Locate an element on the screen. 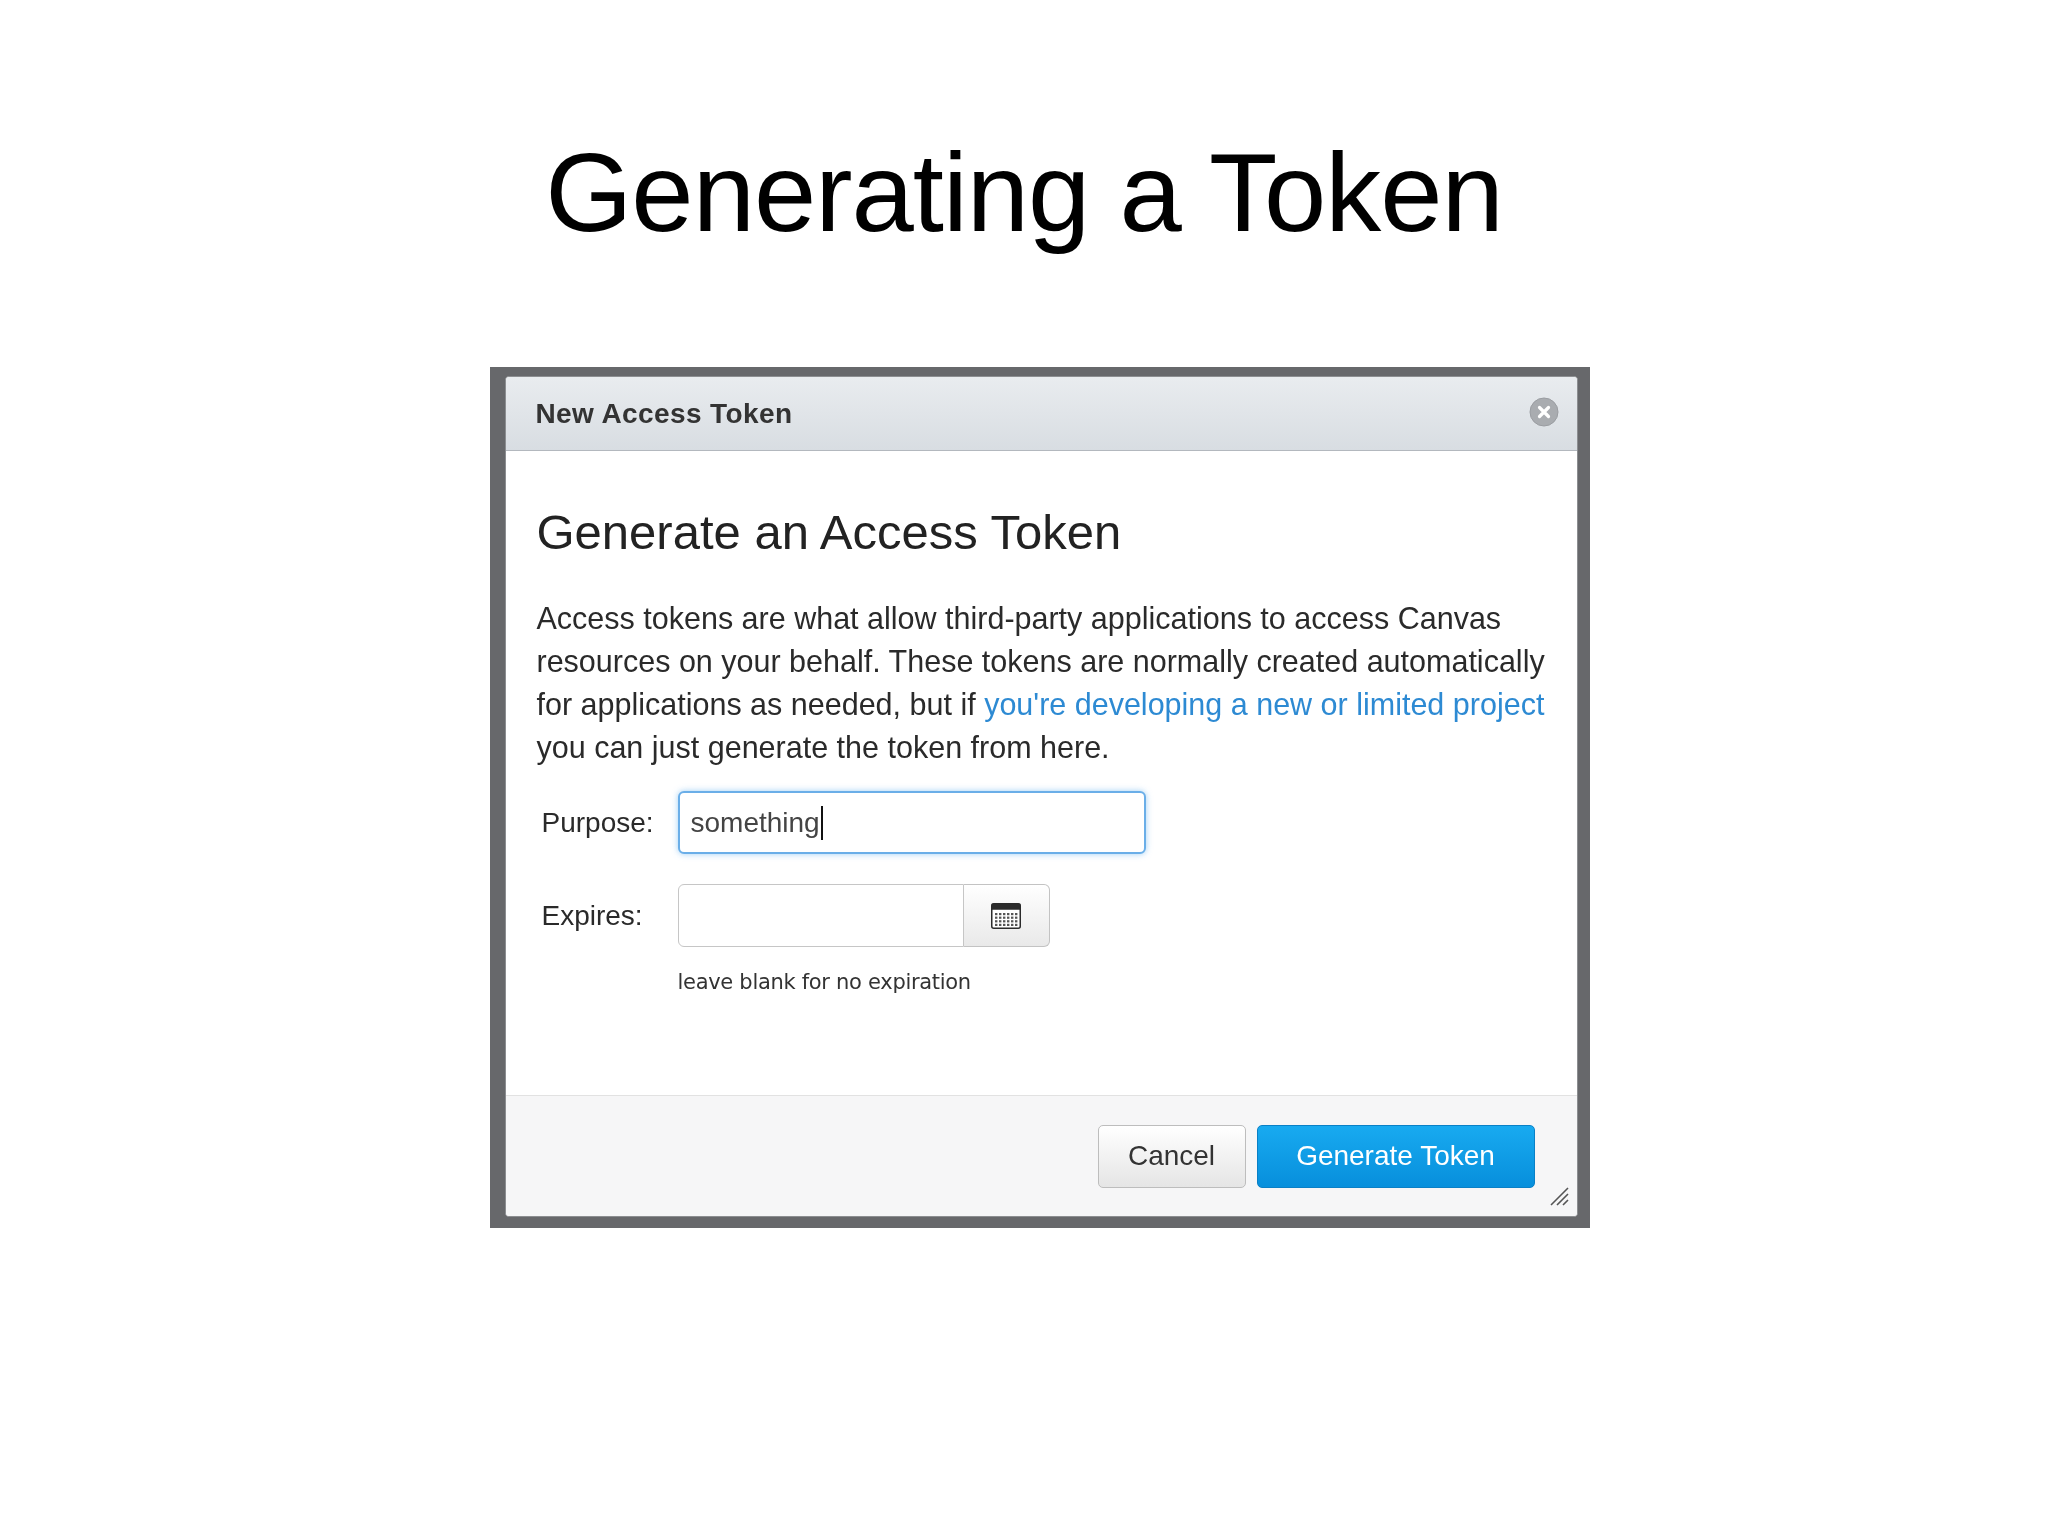  text-cursor-icon is located at coordinates (821, 822).